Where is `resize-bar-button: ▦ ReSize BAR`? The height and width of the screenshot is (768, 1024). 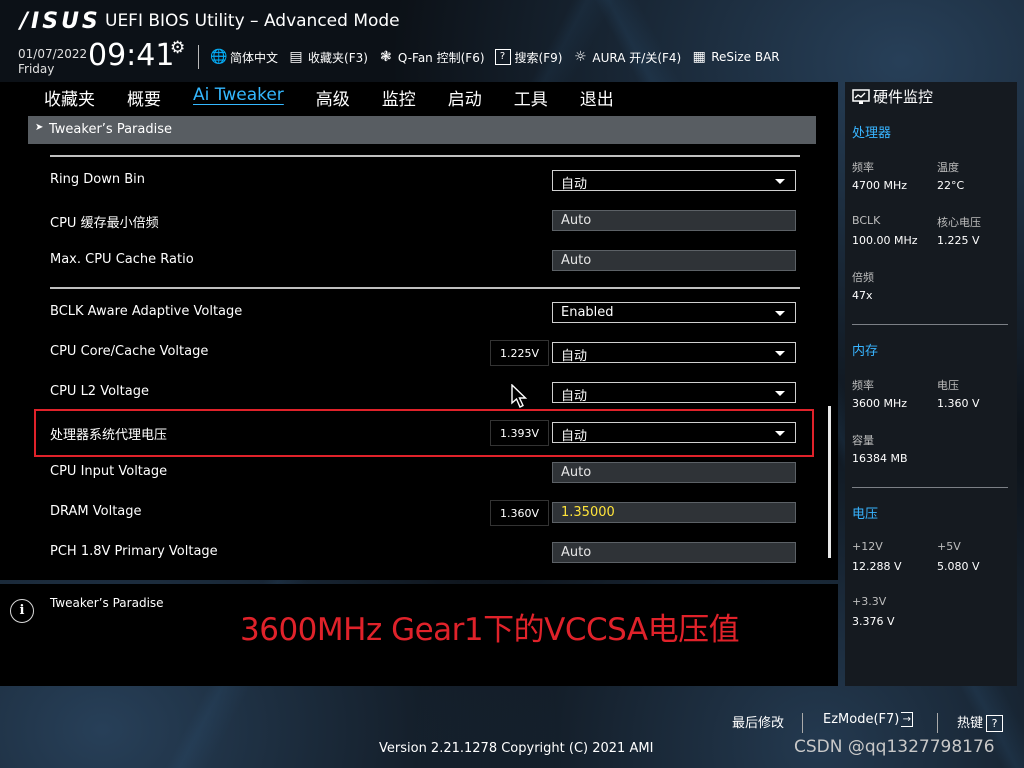 resize-bar-button: ▦ ReSize BAR is located at coordinates (735, 57).